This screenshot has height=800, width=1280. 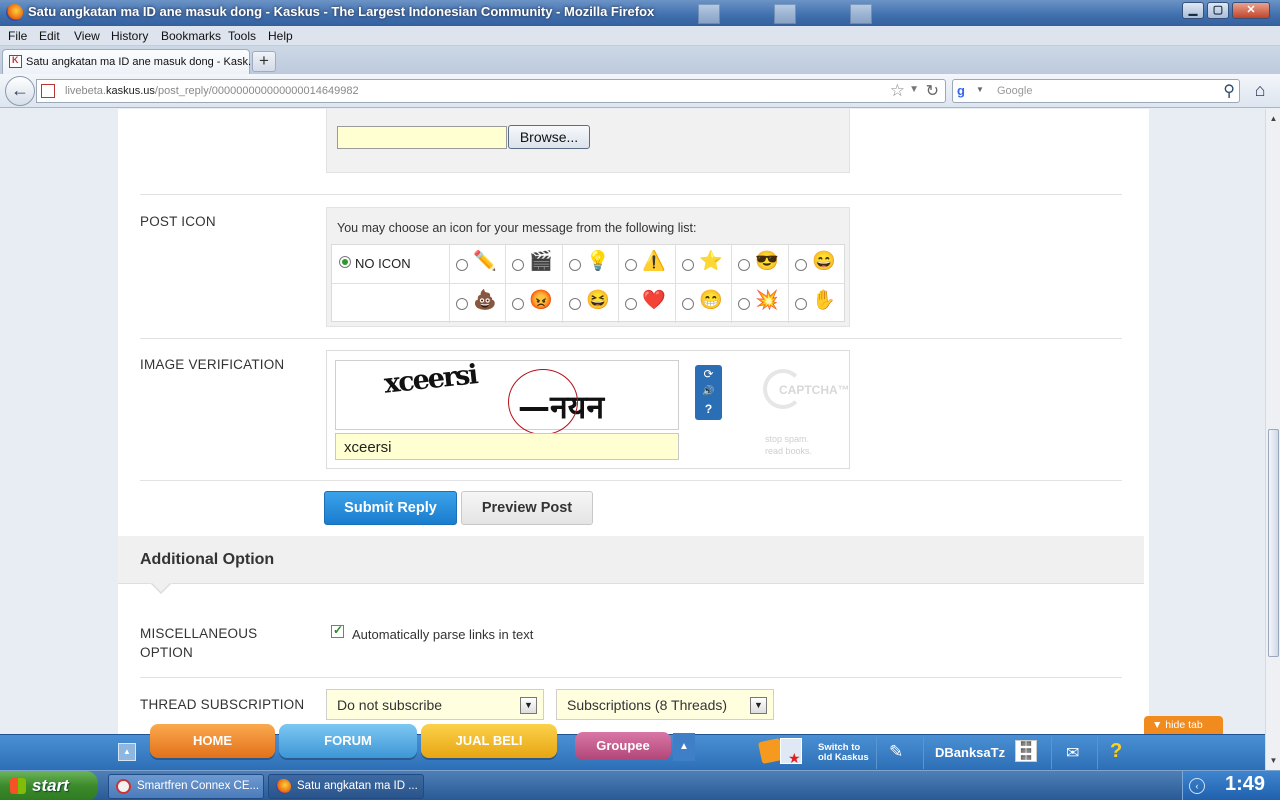 I want to click on search-input: g ▼ Google ⚲, so click(x=1096, y=91).